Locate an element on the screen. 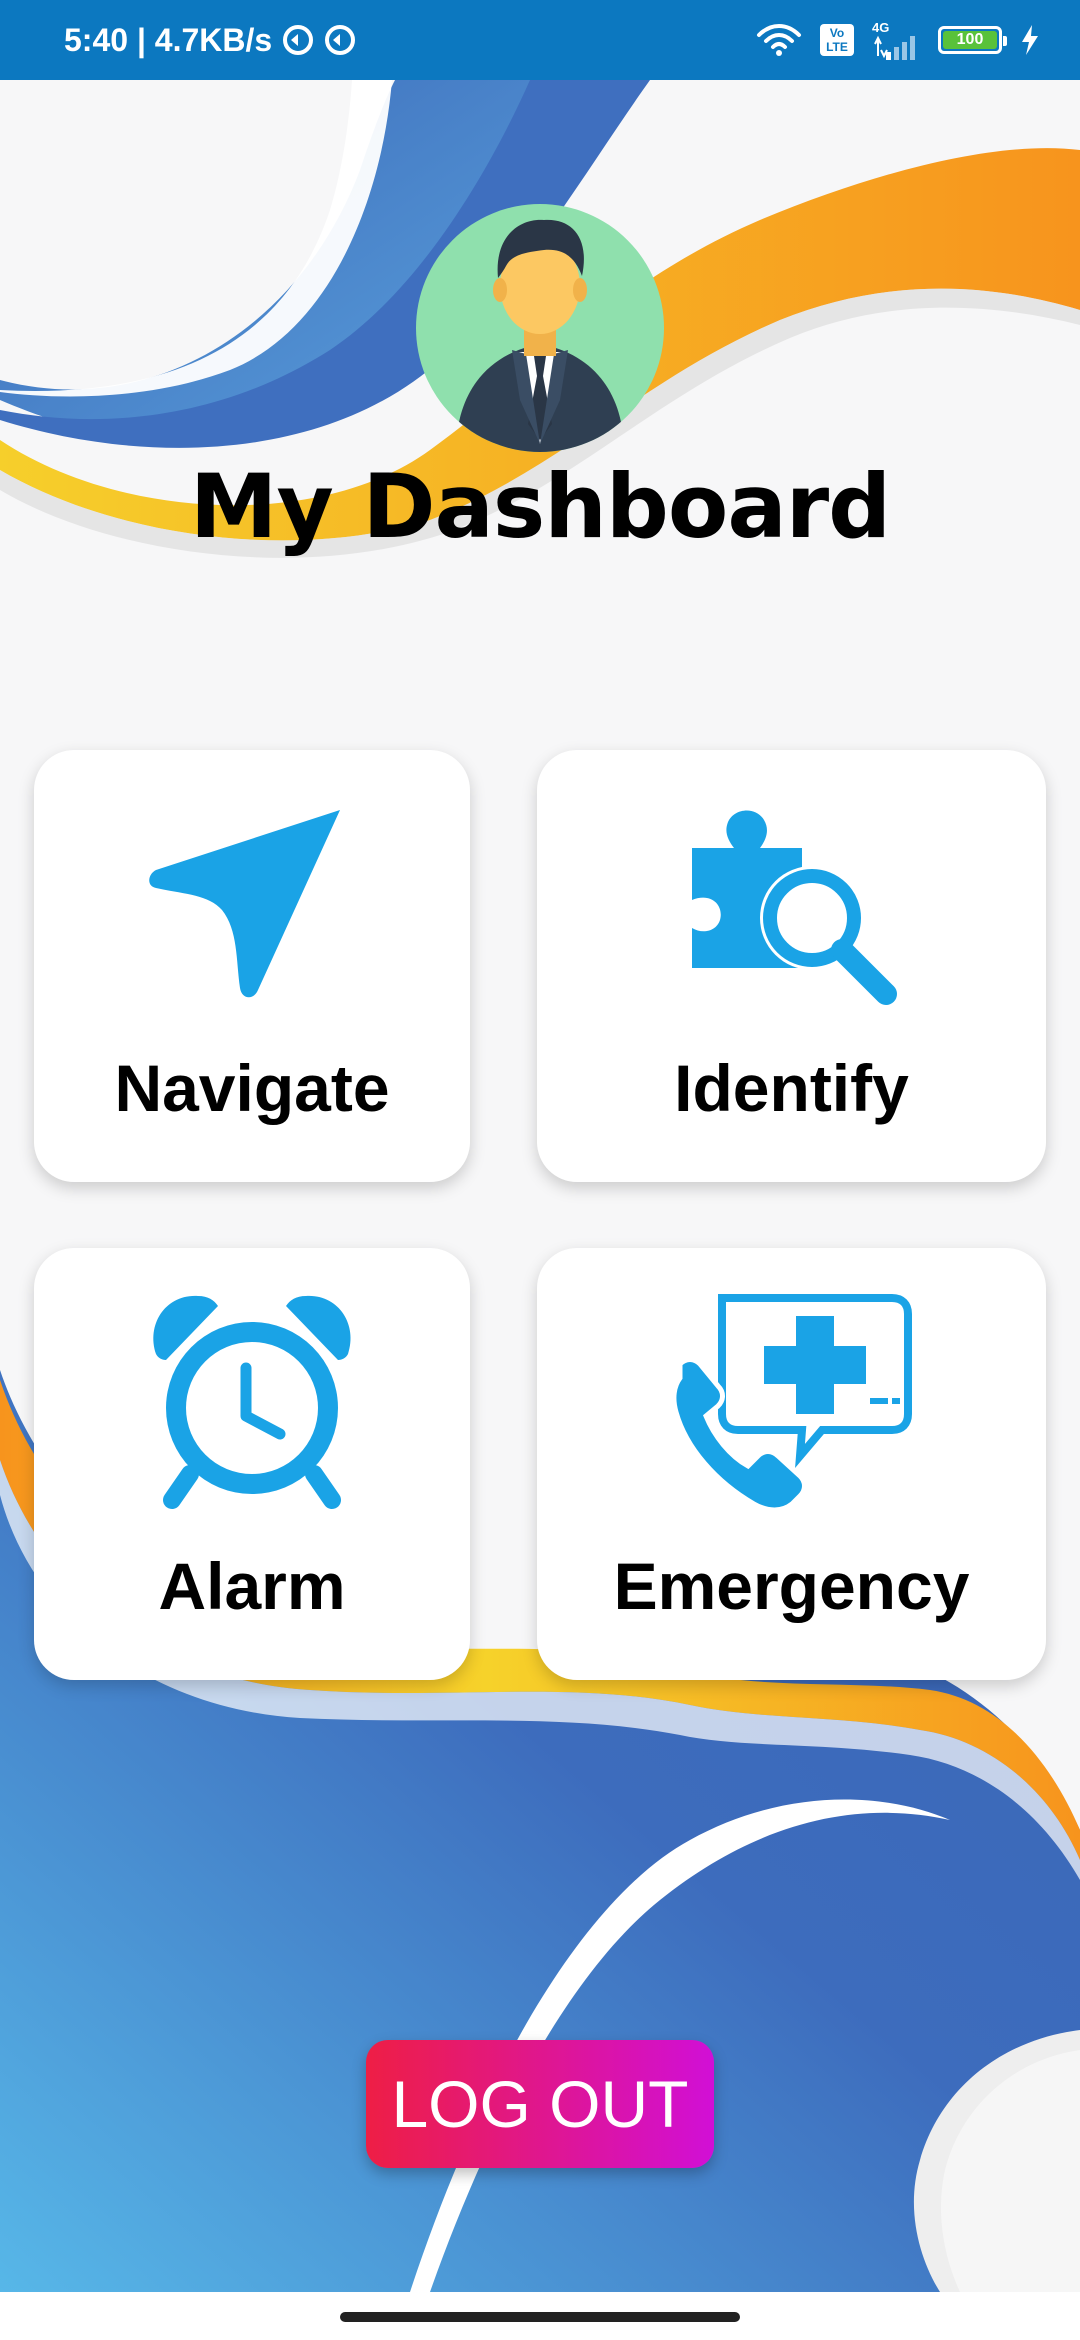 This screenshot has height=2340, width=1080. home-indicator is located at coordinates (540, 2317).